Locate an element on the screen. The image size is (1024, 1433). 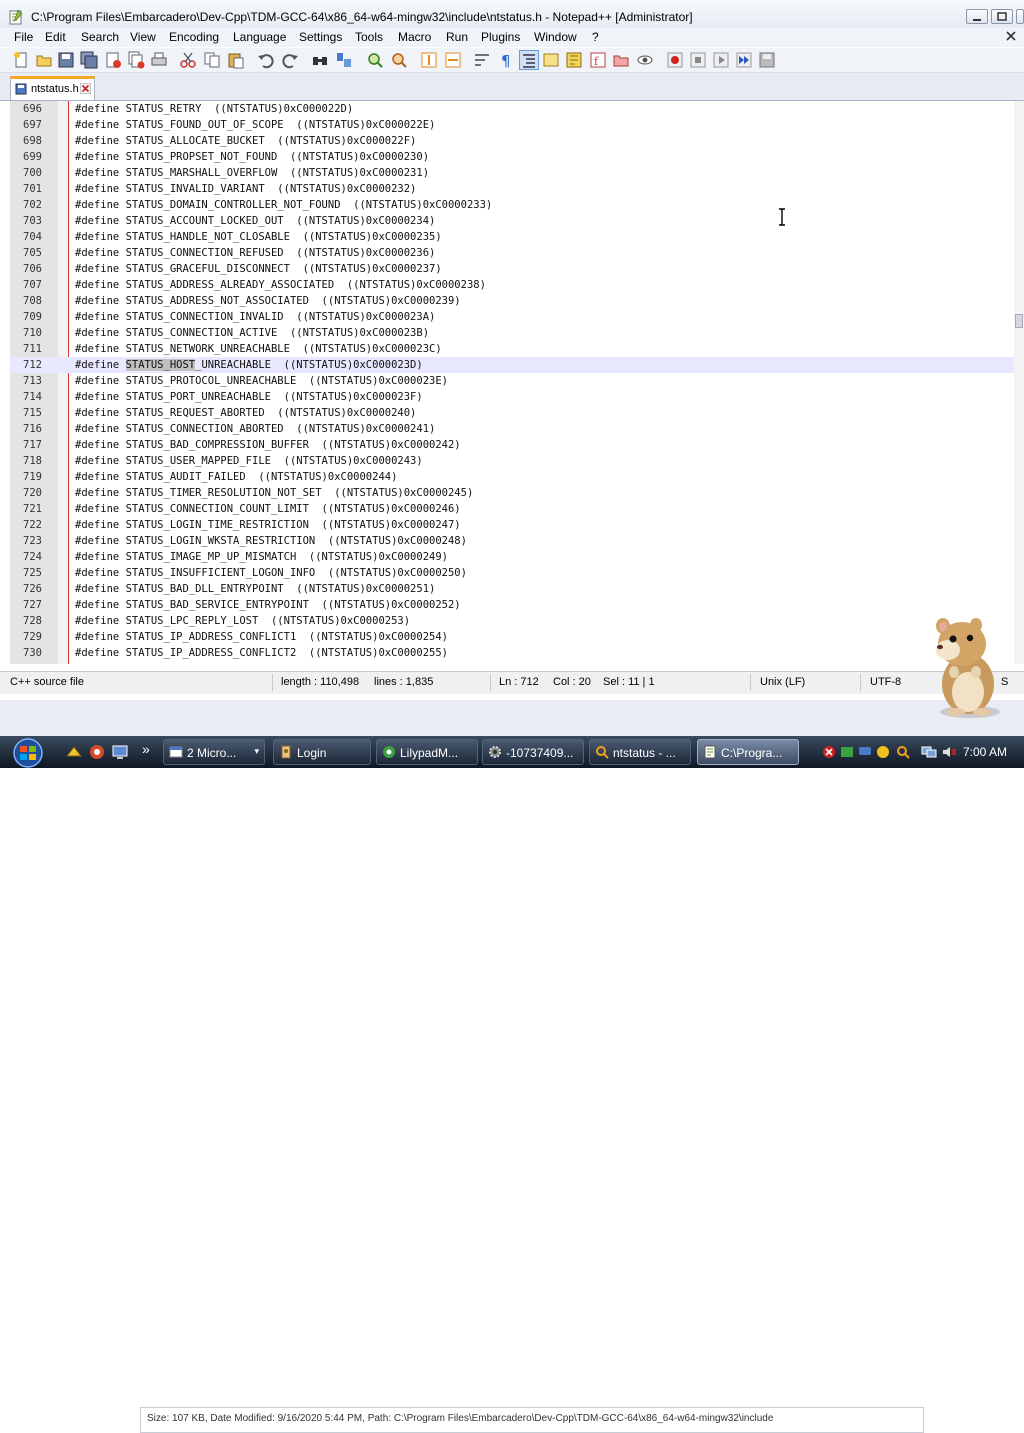
new-file-icon is located at coordinates (21, 60).